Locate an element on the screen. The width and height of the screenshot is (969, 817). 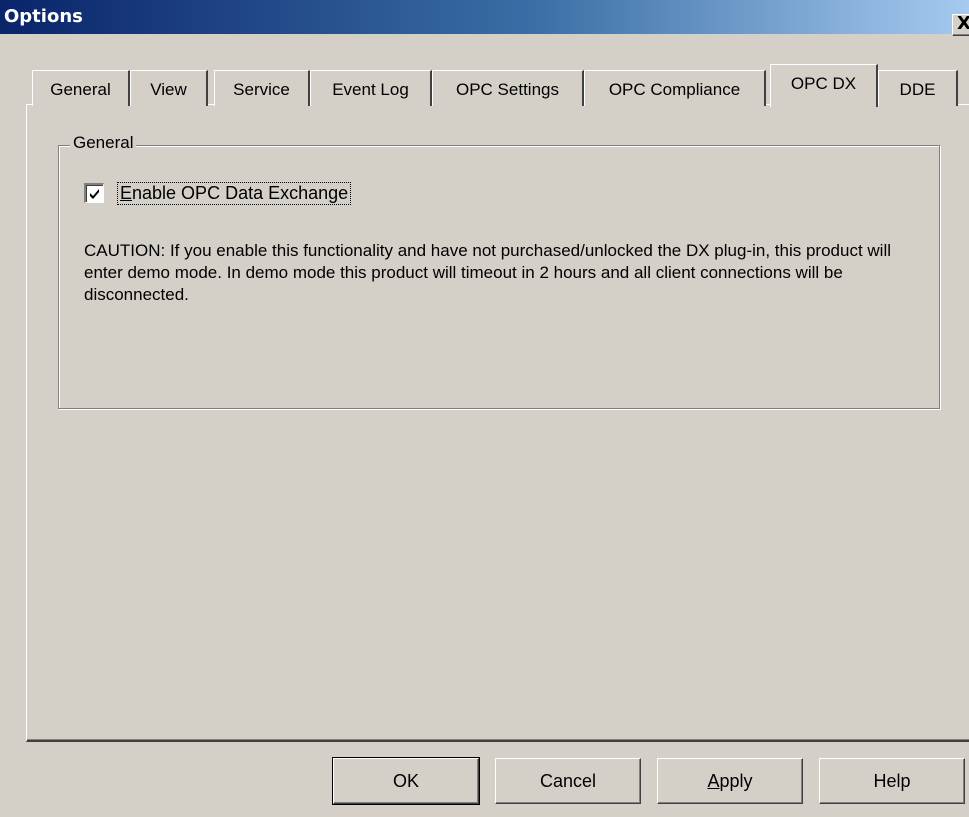
tab-service-label: Service is located at coordinates (261, 89).